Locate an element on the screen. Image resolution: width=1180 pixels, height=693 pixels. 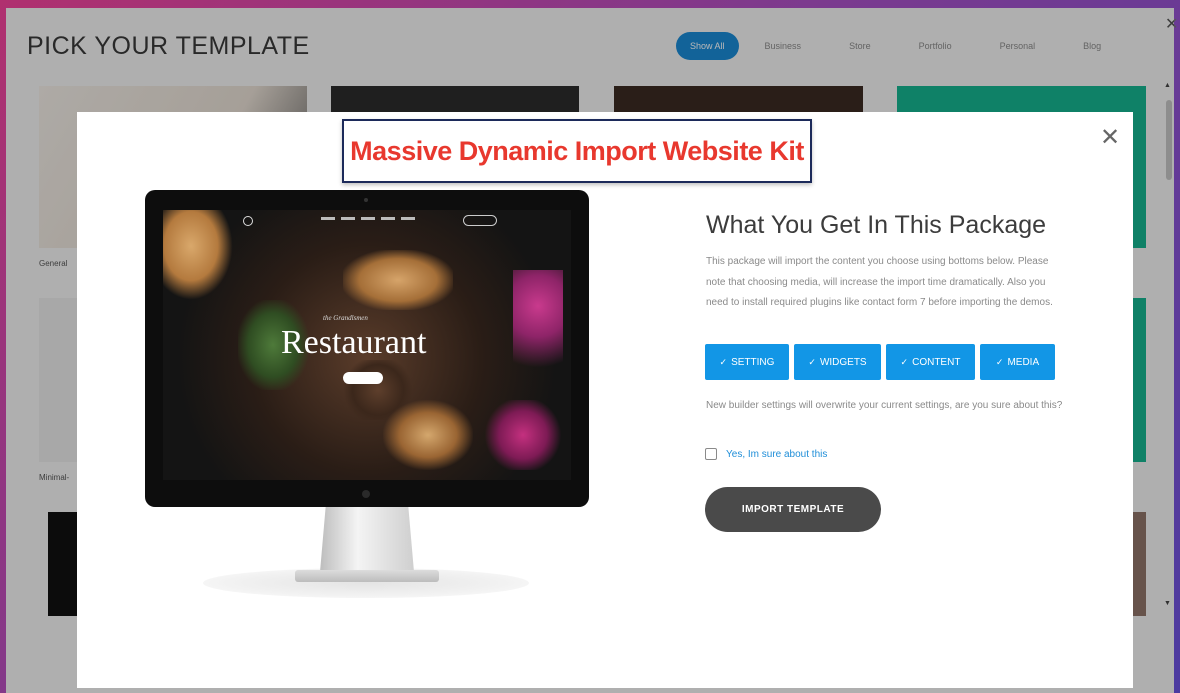
option-content-button: ✓ CONTENT is located at coordinates (930, 362).